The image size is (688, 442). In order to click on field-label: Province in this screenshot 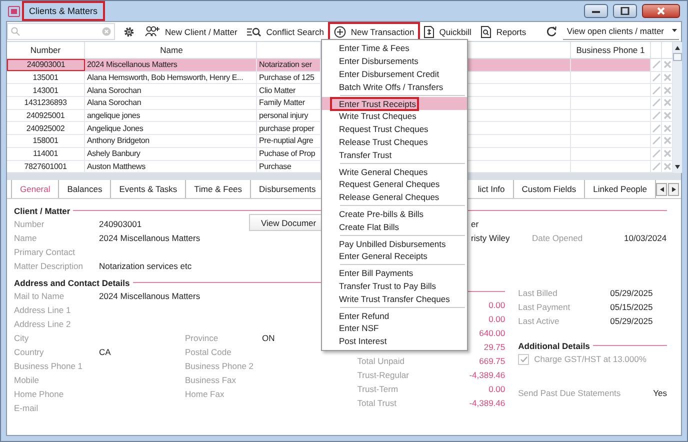, I will do `click(201, 338)`.